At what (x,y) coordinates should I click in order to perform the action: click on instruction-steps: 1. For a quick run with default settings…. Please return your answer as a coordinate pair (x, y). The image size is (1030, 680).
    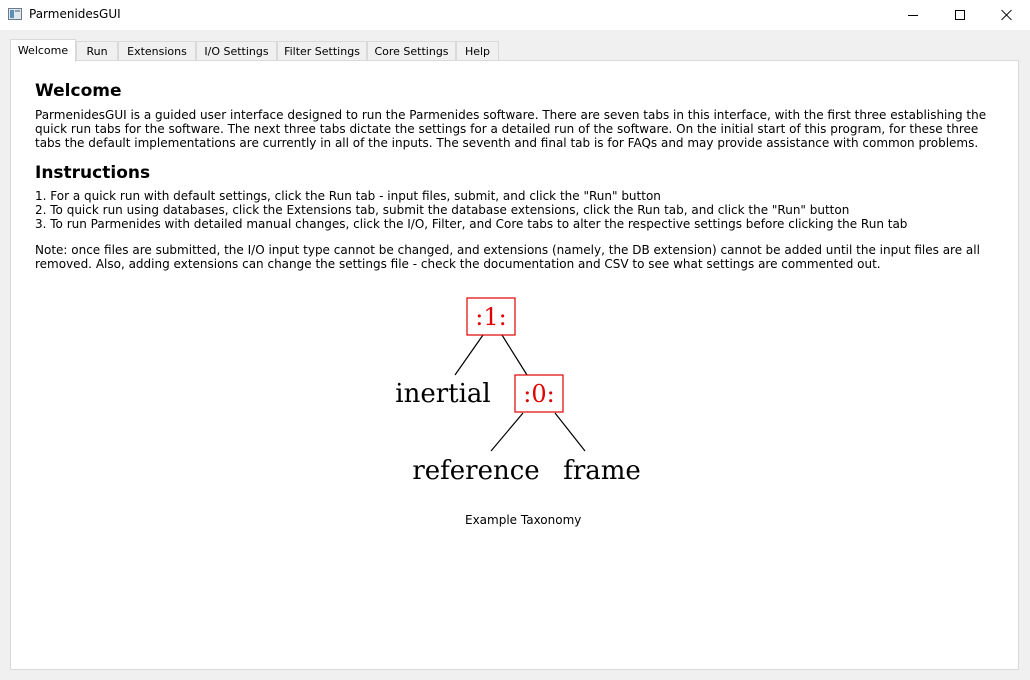
    Looking at the image, I should click on (520, 210).